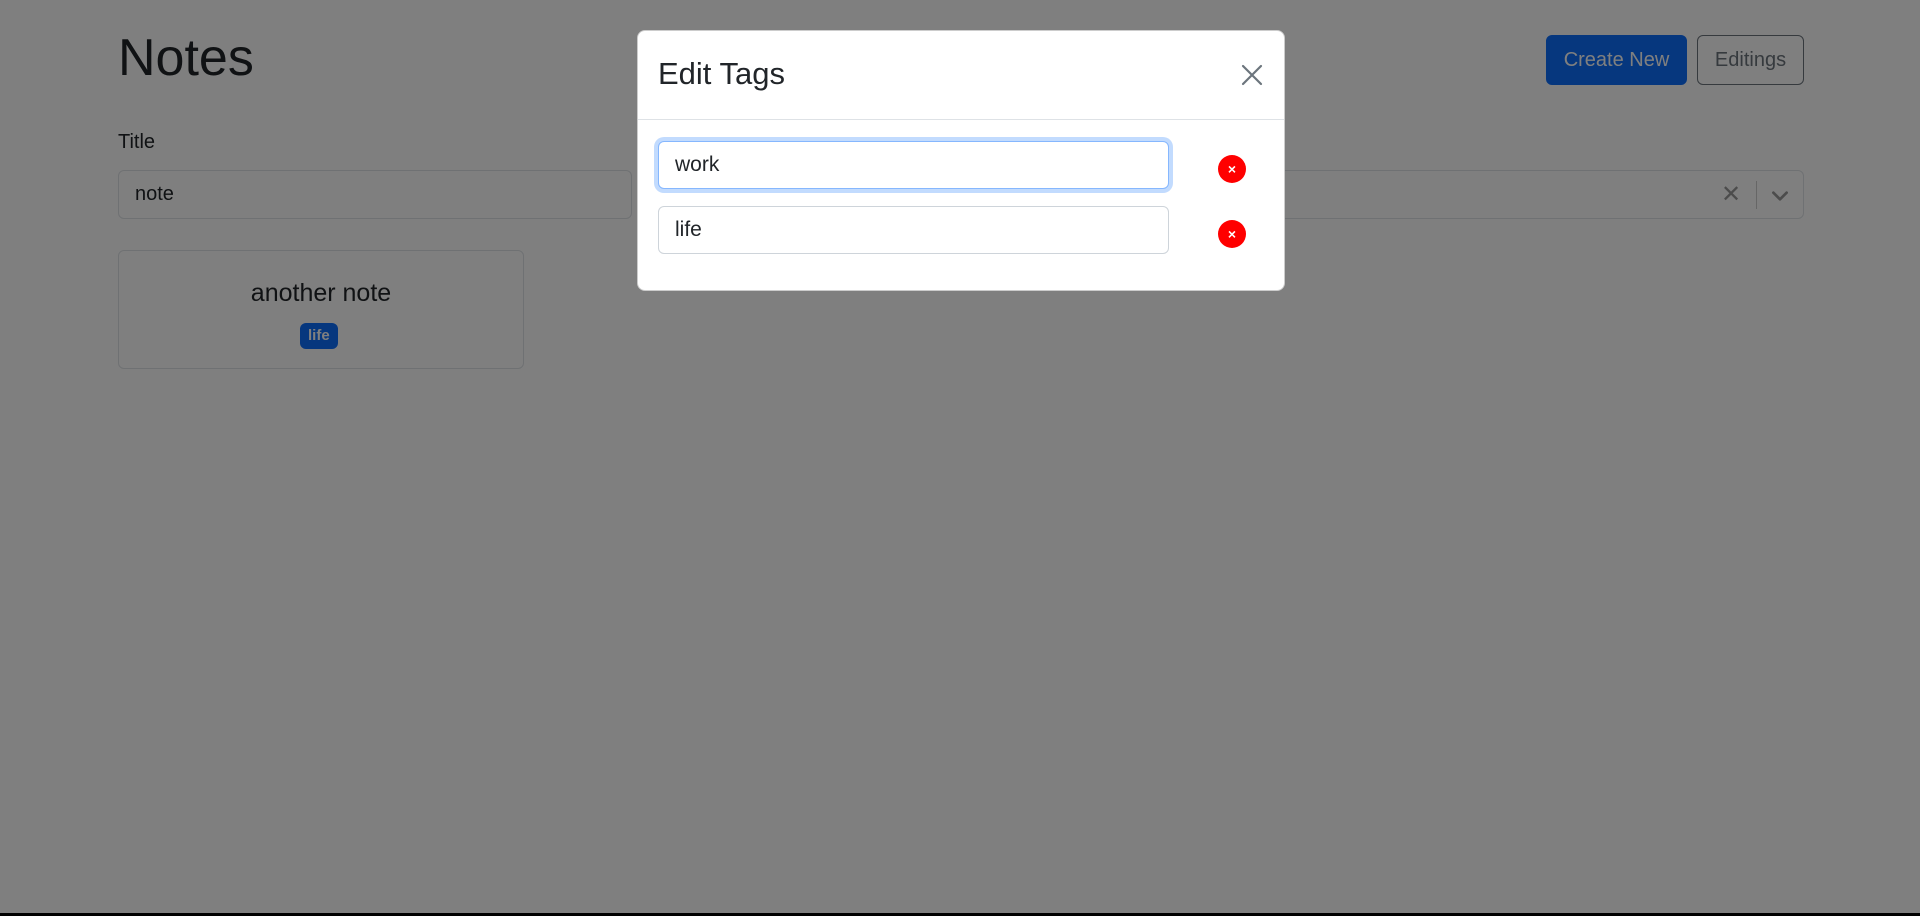 The image size is (1920, 916). Describe the element at coordinates (961, 75) in the screenshot. I see `modal-header: Edit Tags` at that location.